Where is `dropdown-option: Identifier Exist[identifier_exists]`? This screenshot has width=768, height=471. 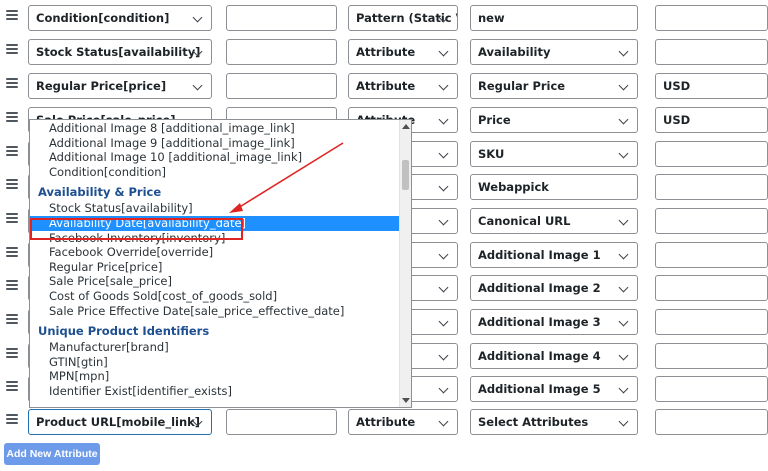
dropdown-option: Identifier Exist[identifier_exists] is located at coordinates (215, 391).